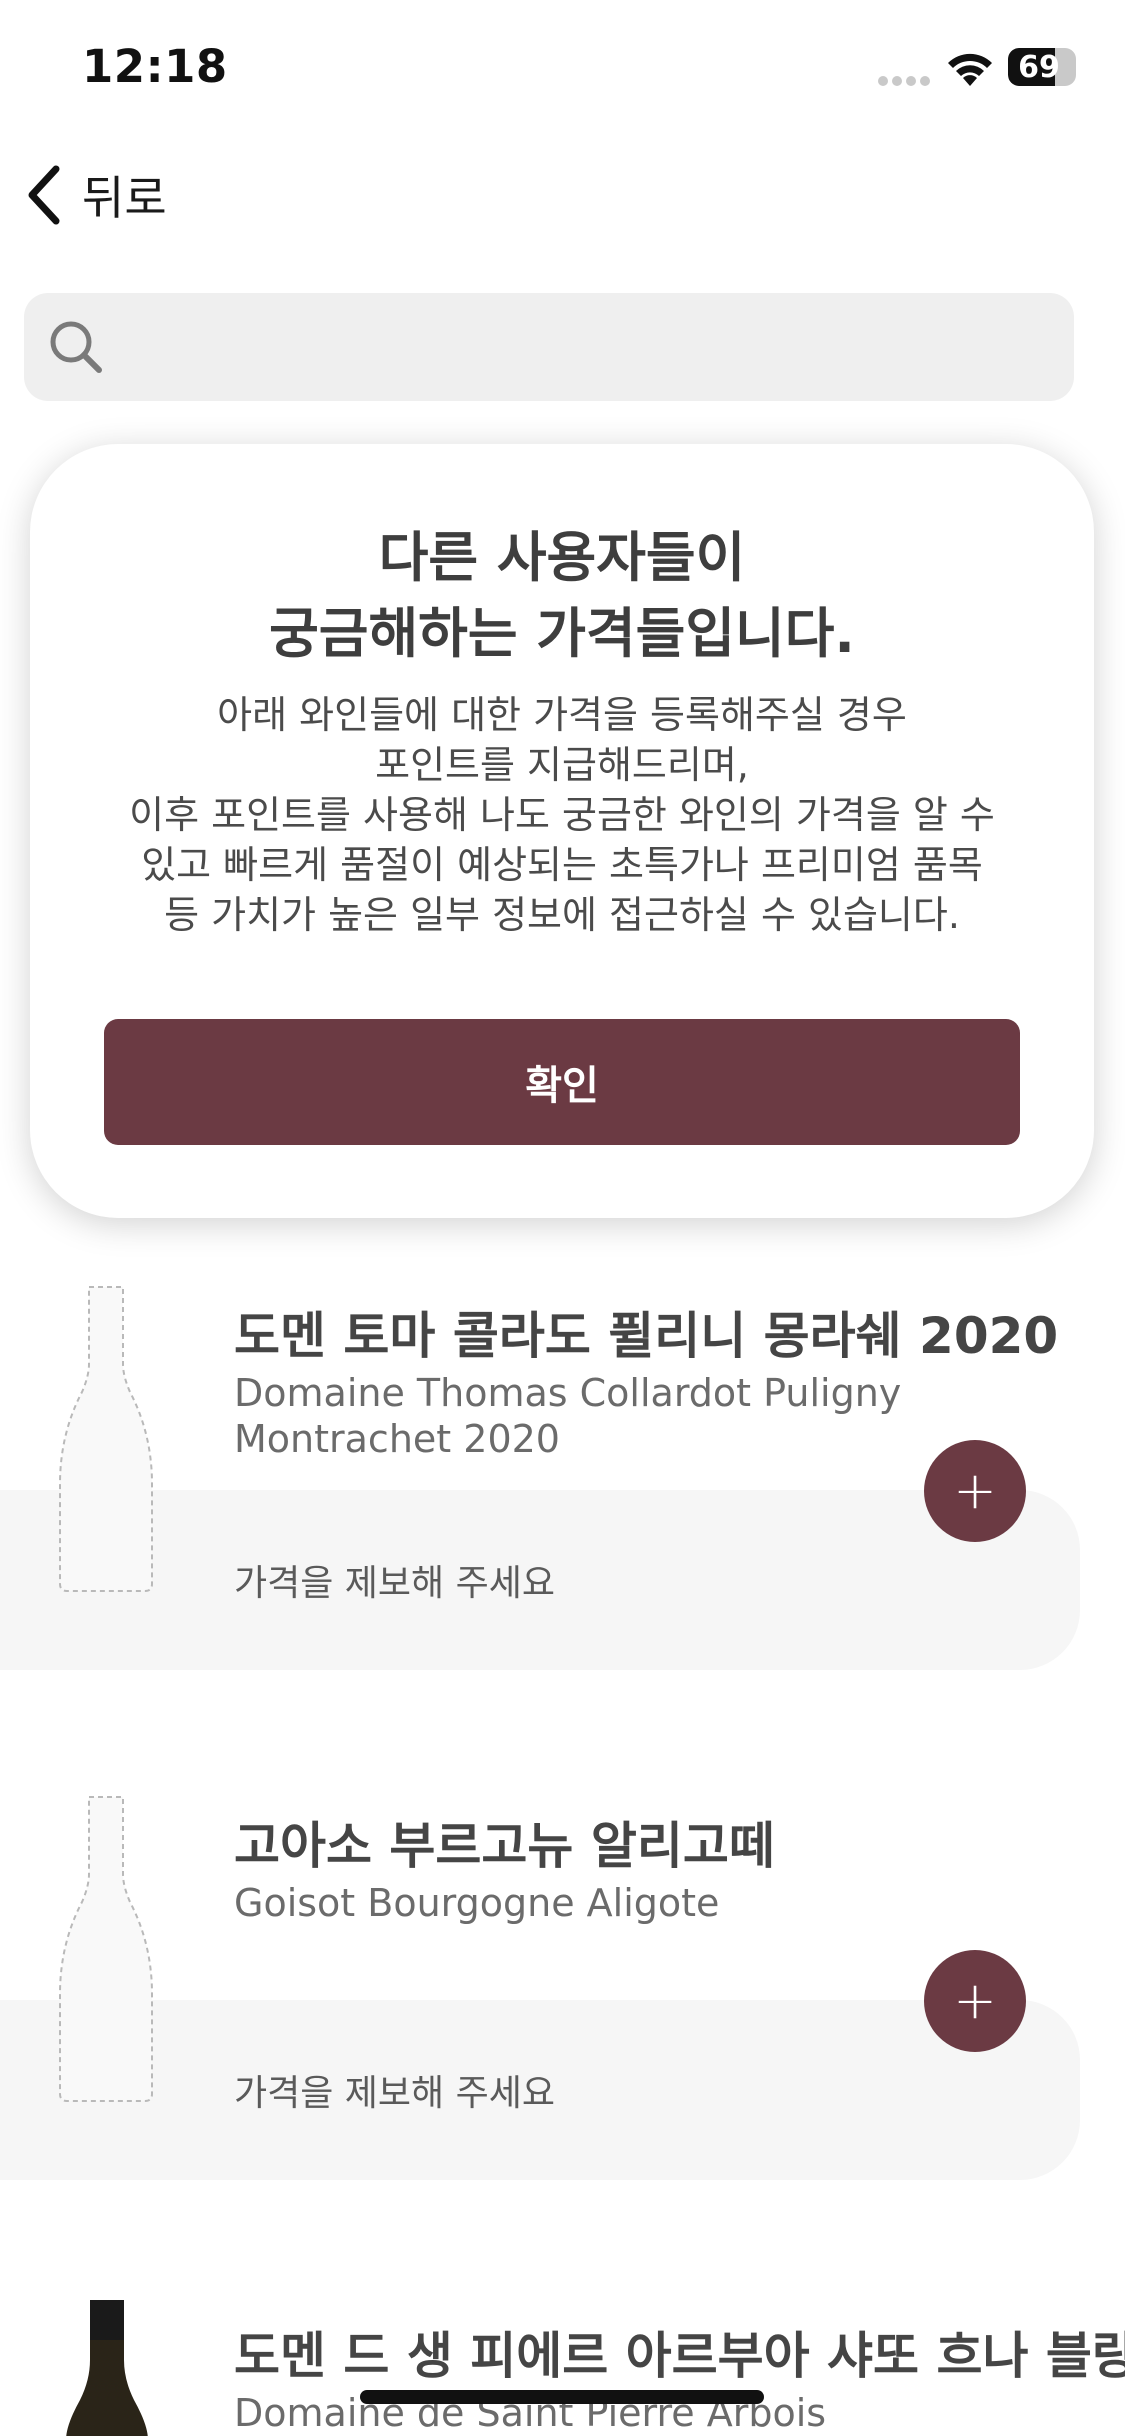 The width and height of the screenshot is (1125, 2436). I want to click on home-indicator, so click(562, 2397).